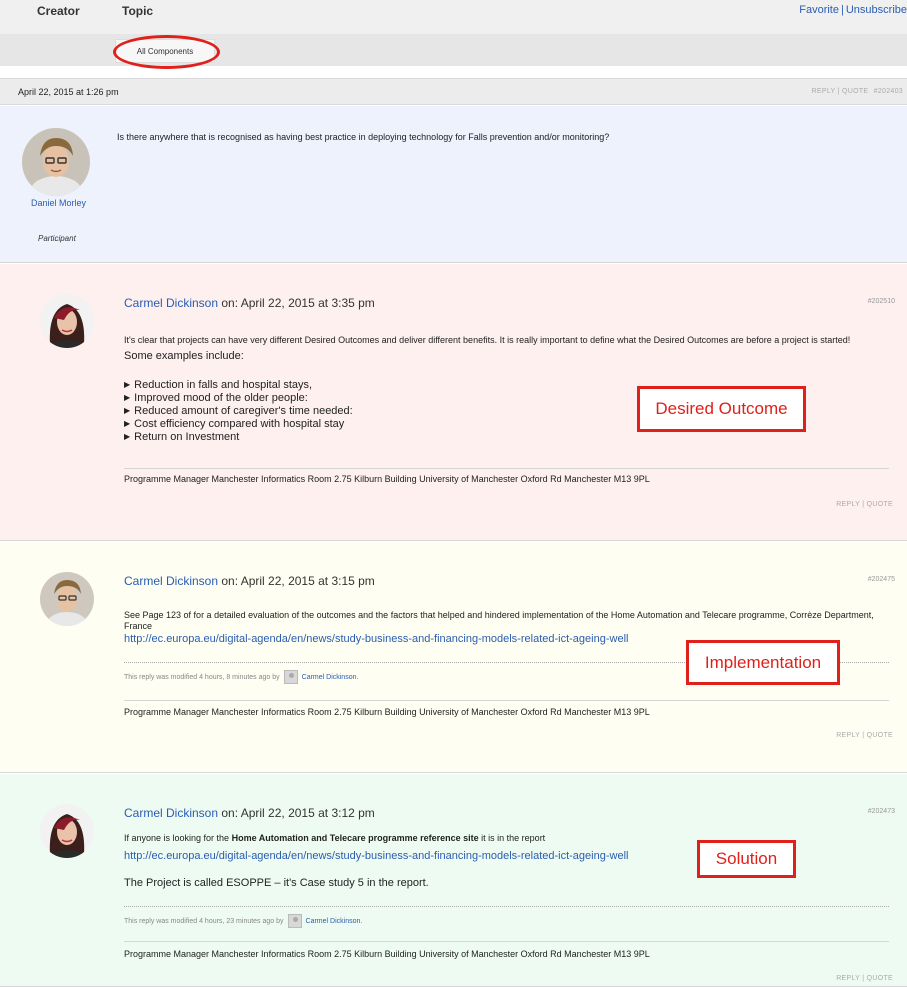 The width and height of the screenshot is (907, 987). What do you see at coordinates (238, 437) in the screenshot?
I see `list-item: Return on Investment` at bounding box center [238, 437].